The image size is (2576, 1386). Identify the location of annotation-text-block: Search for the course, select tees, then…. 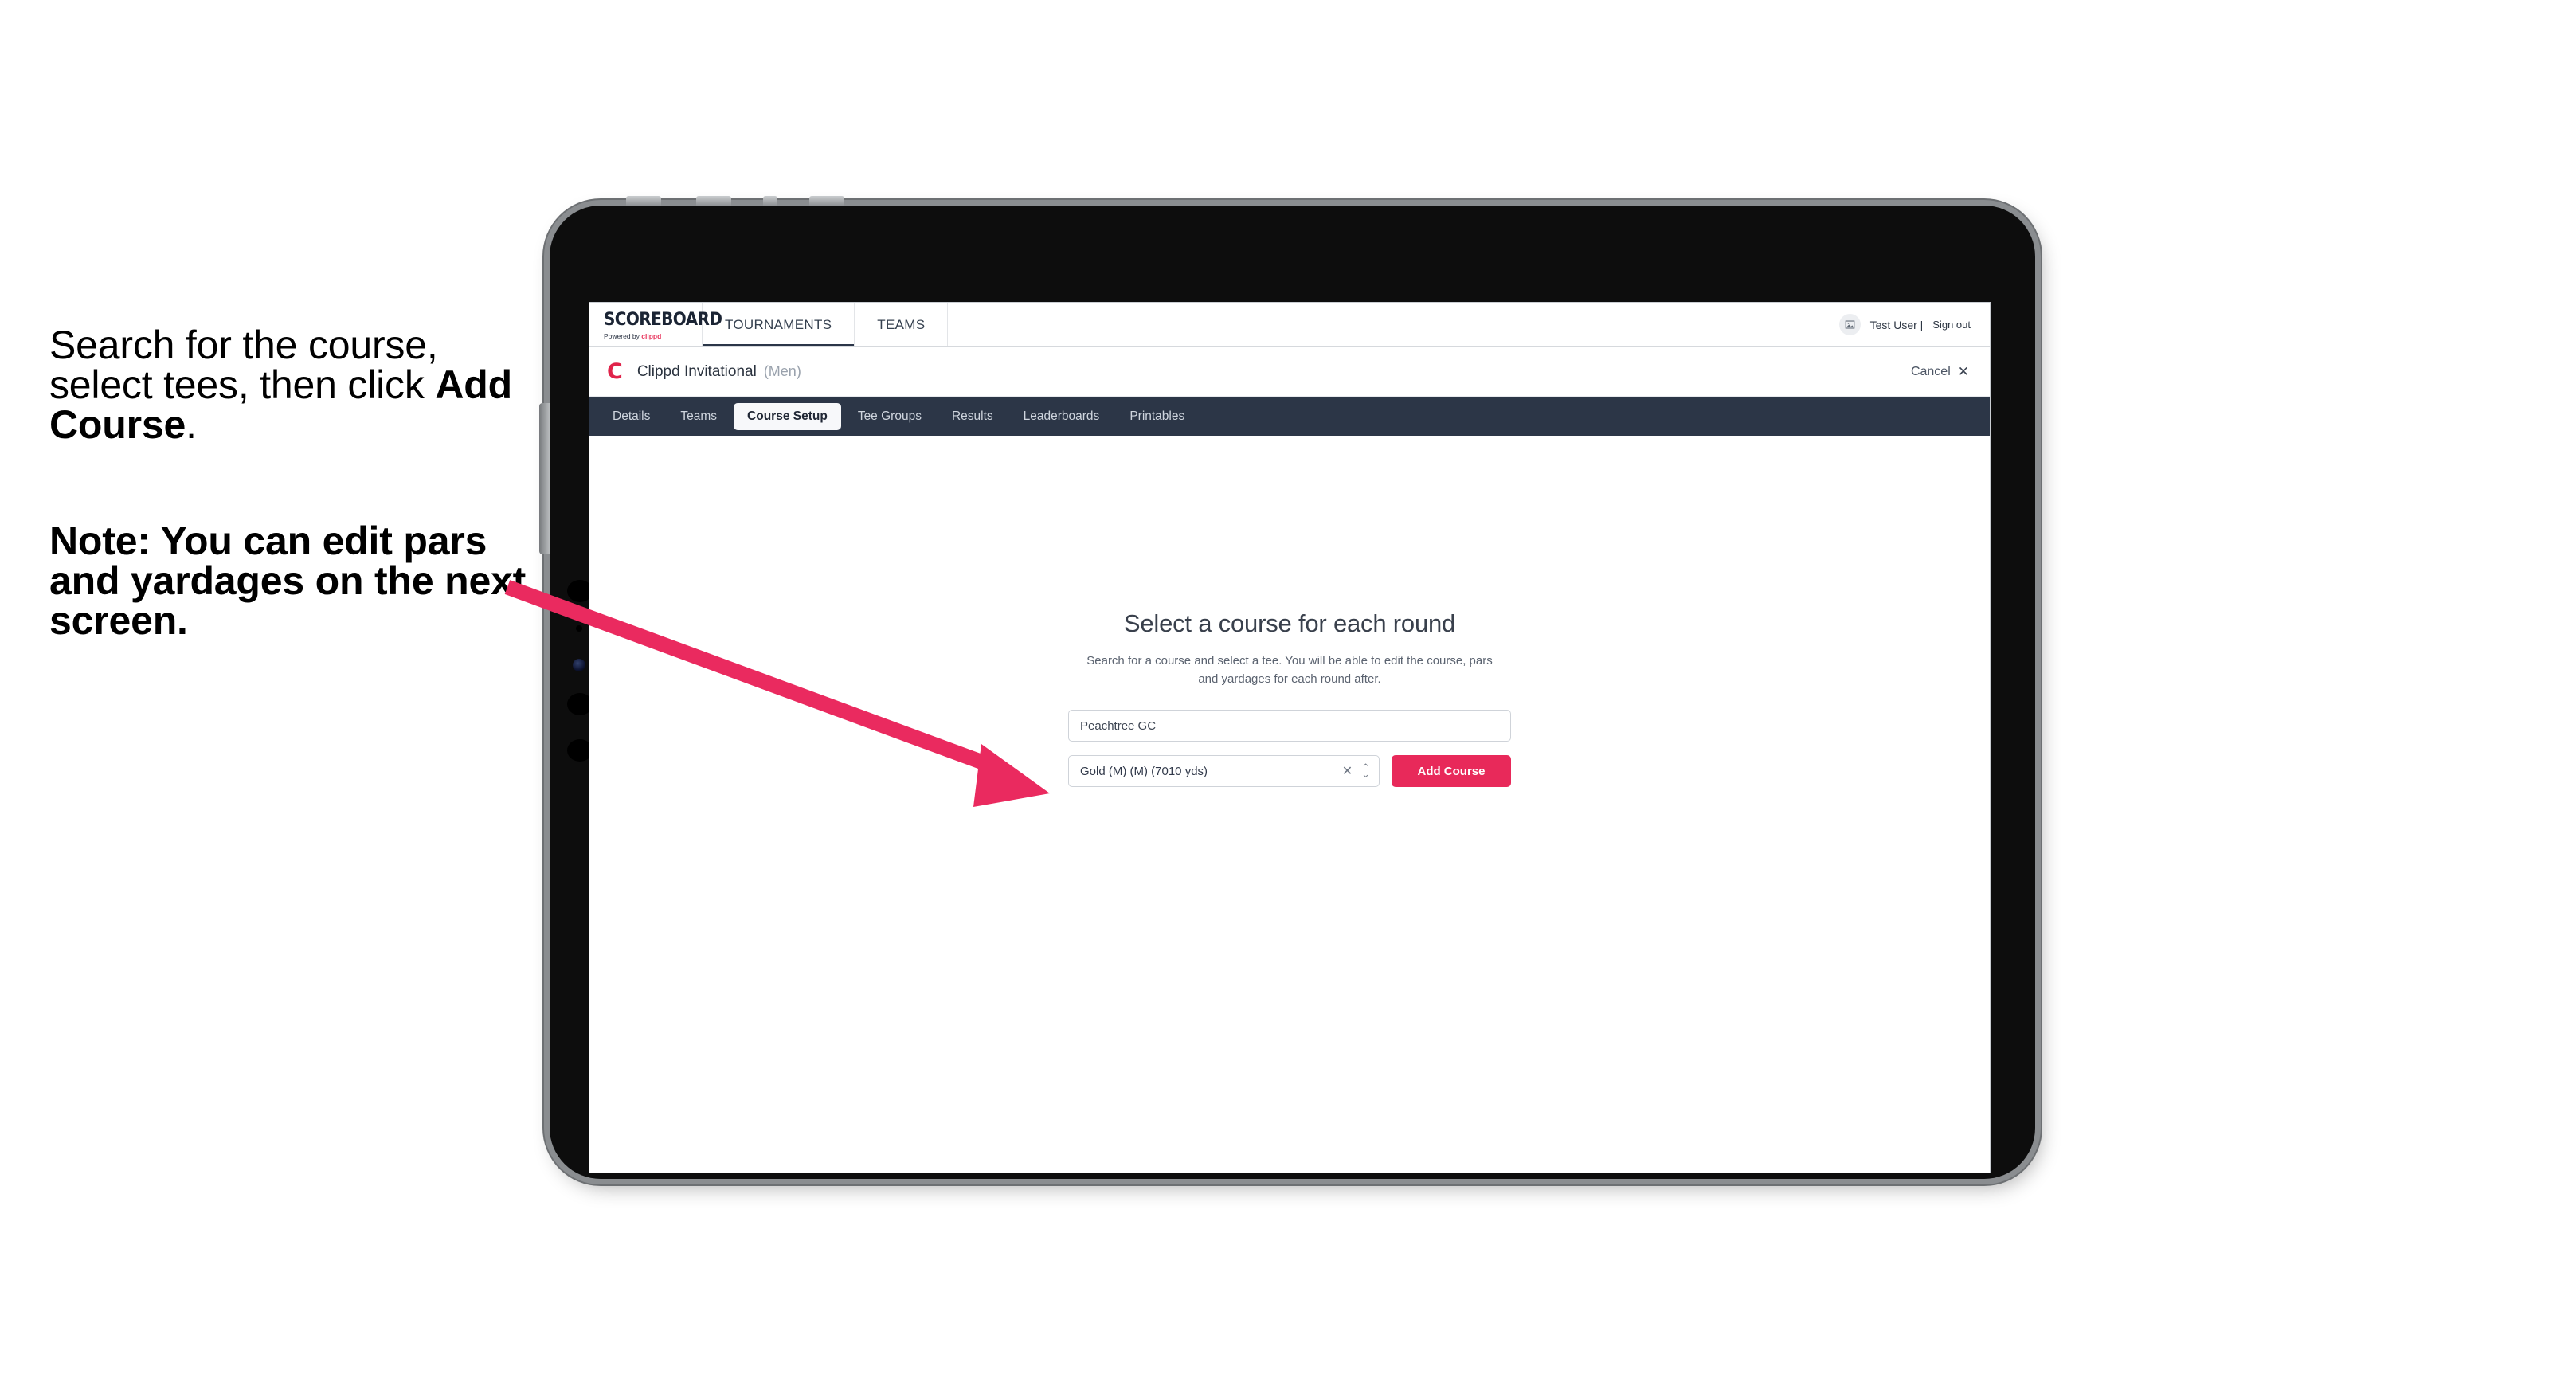
(288, 482).